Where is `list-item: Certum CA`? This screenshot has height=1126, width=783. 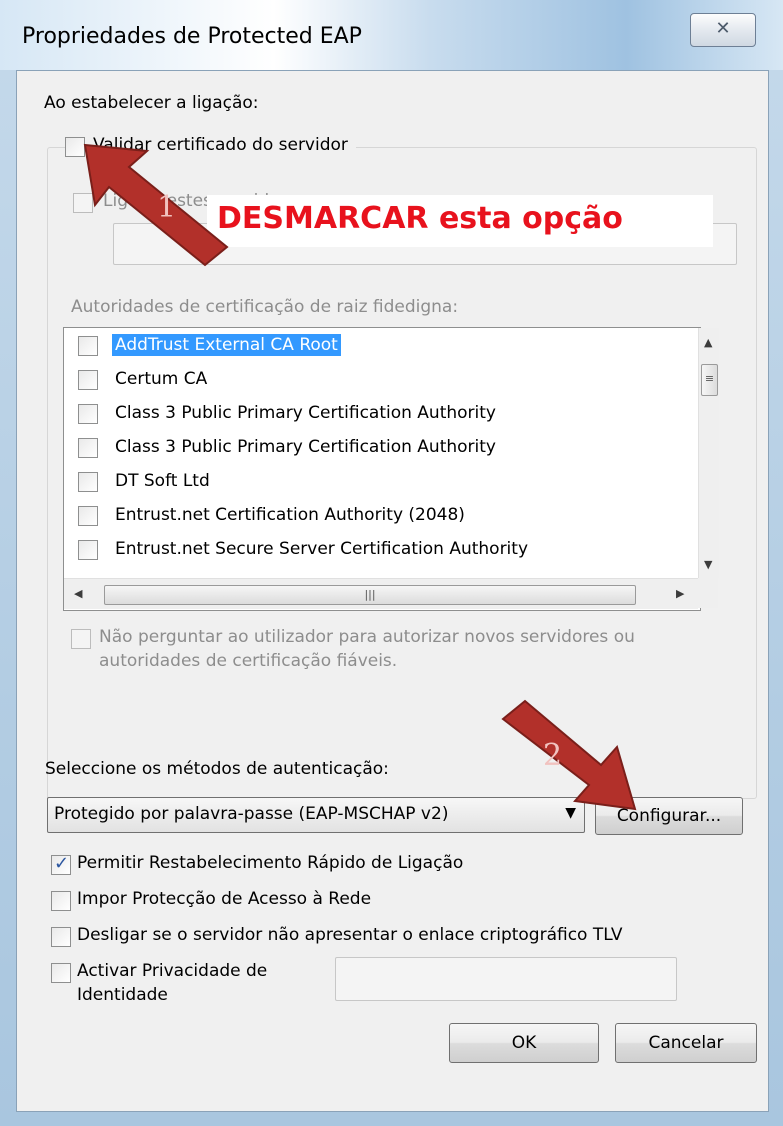
list-item: Certum CA is located at coordinates (364, 380).